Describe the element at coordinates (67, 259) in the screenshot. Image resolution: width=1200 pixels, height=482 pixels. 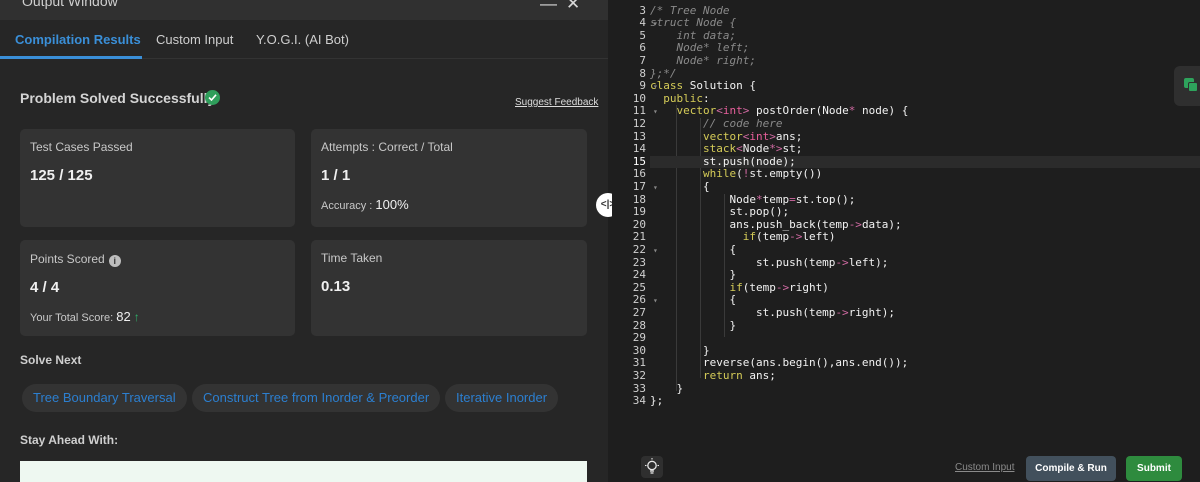
I see `points-label: Points Scored` at that location.